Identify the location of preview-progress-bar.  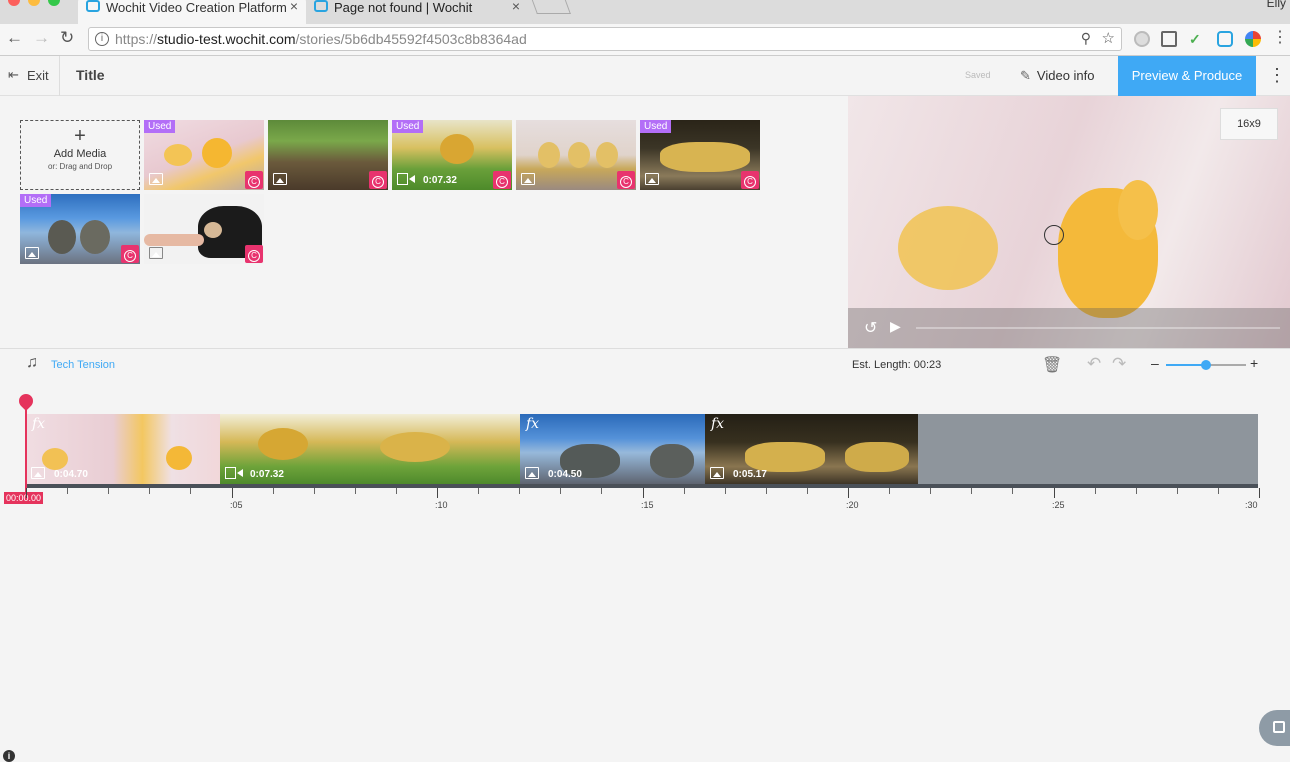
(1098, 328).